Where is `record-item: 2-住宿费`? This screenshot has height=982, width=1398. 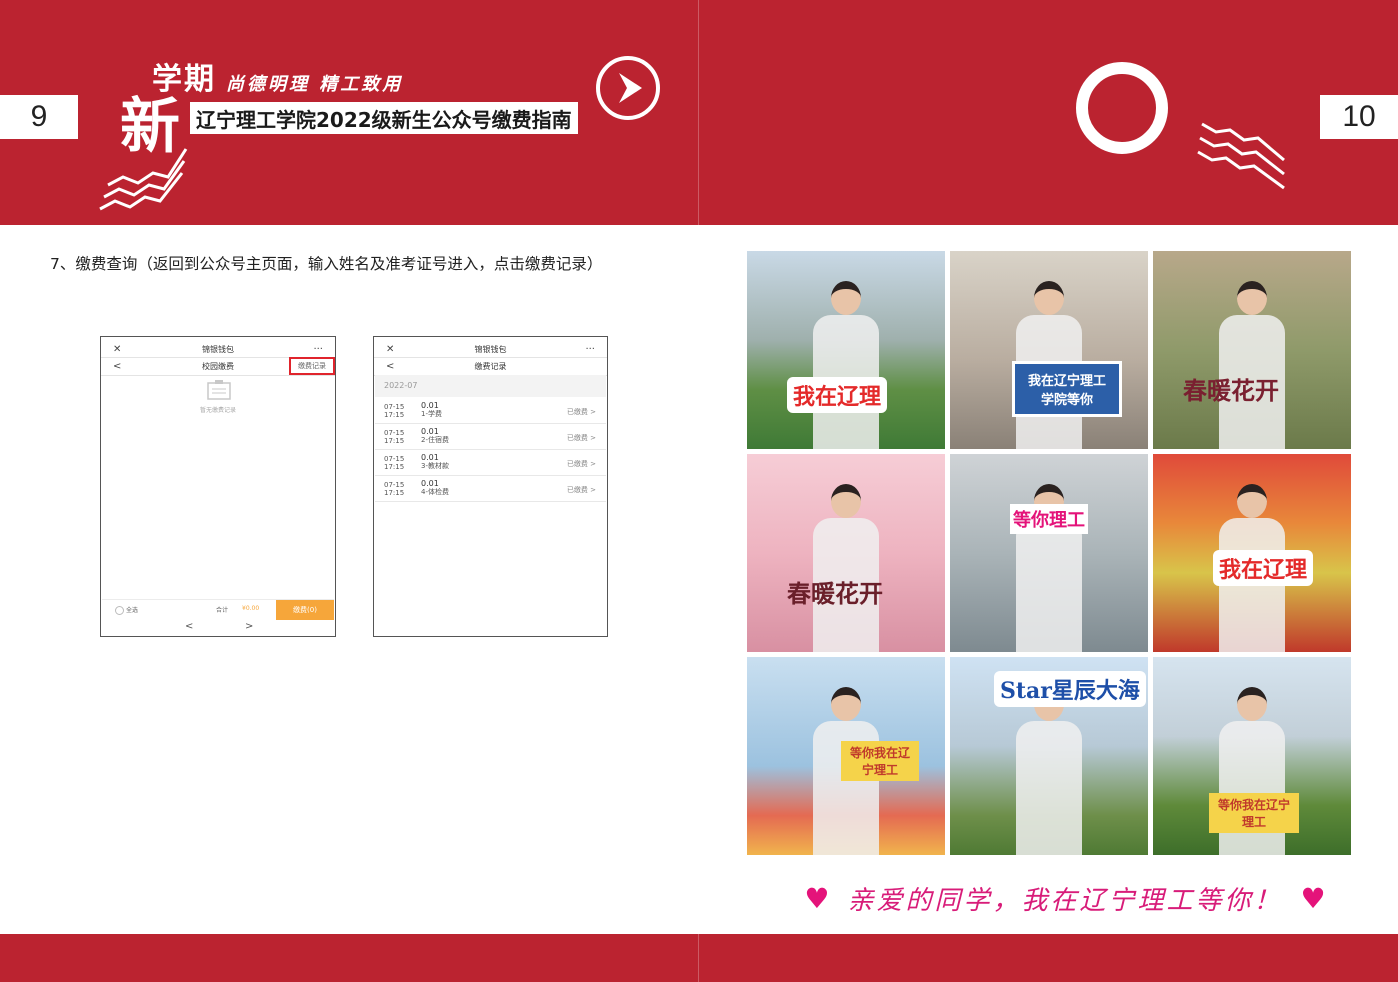
record-item: 2-住宿费 is located at coordinates (435, 440).